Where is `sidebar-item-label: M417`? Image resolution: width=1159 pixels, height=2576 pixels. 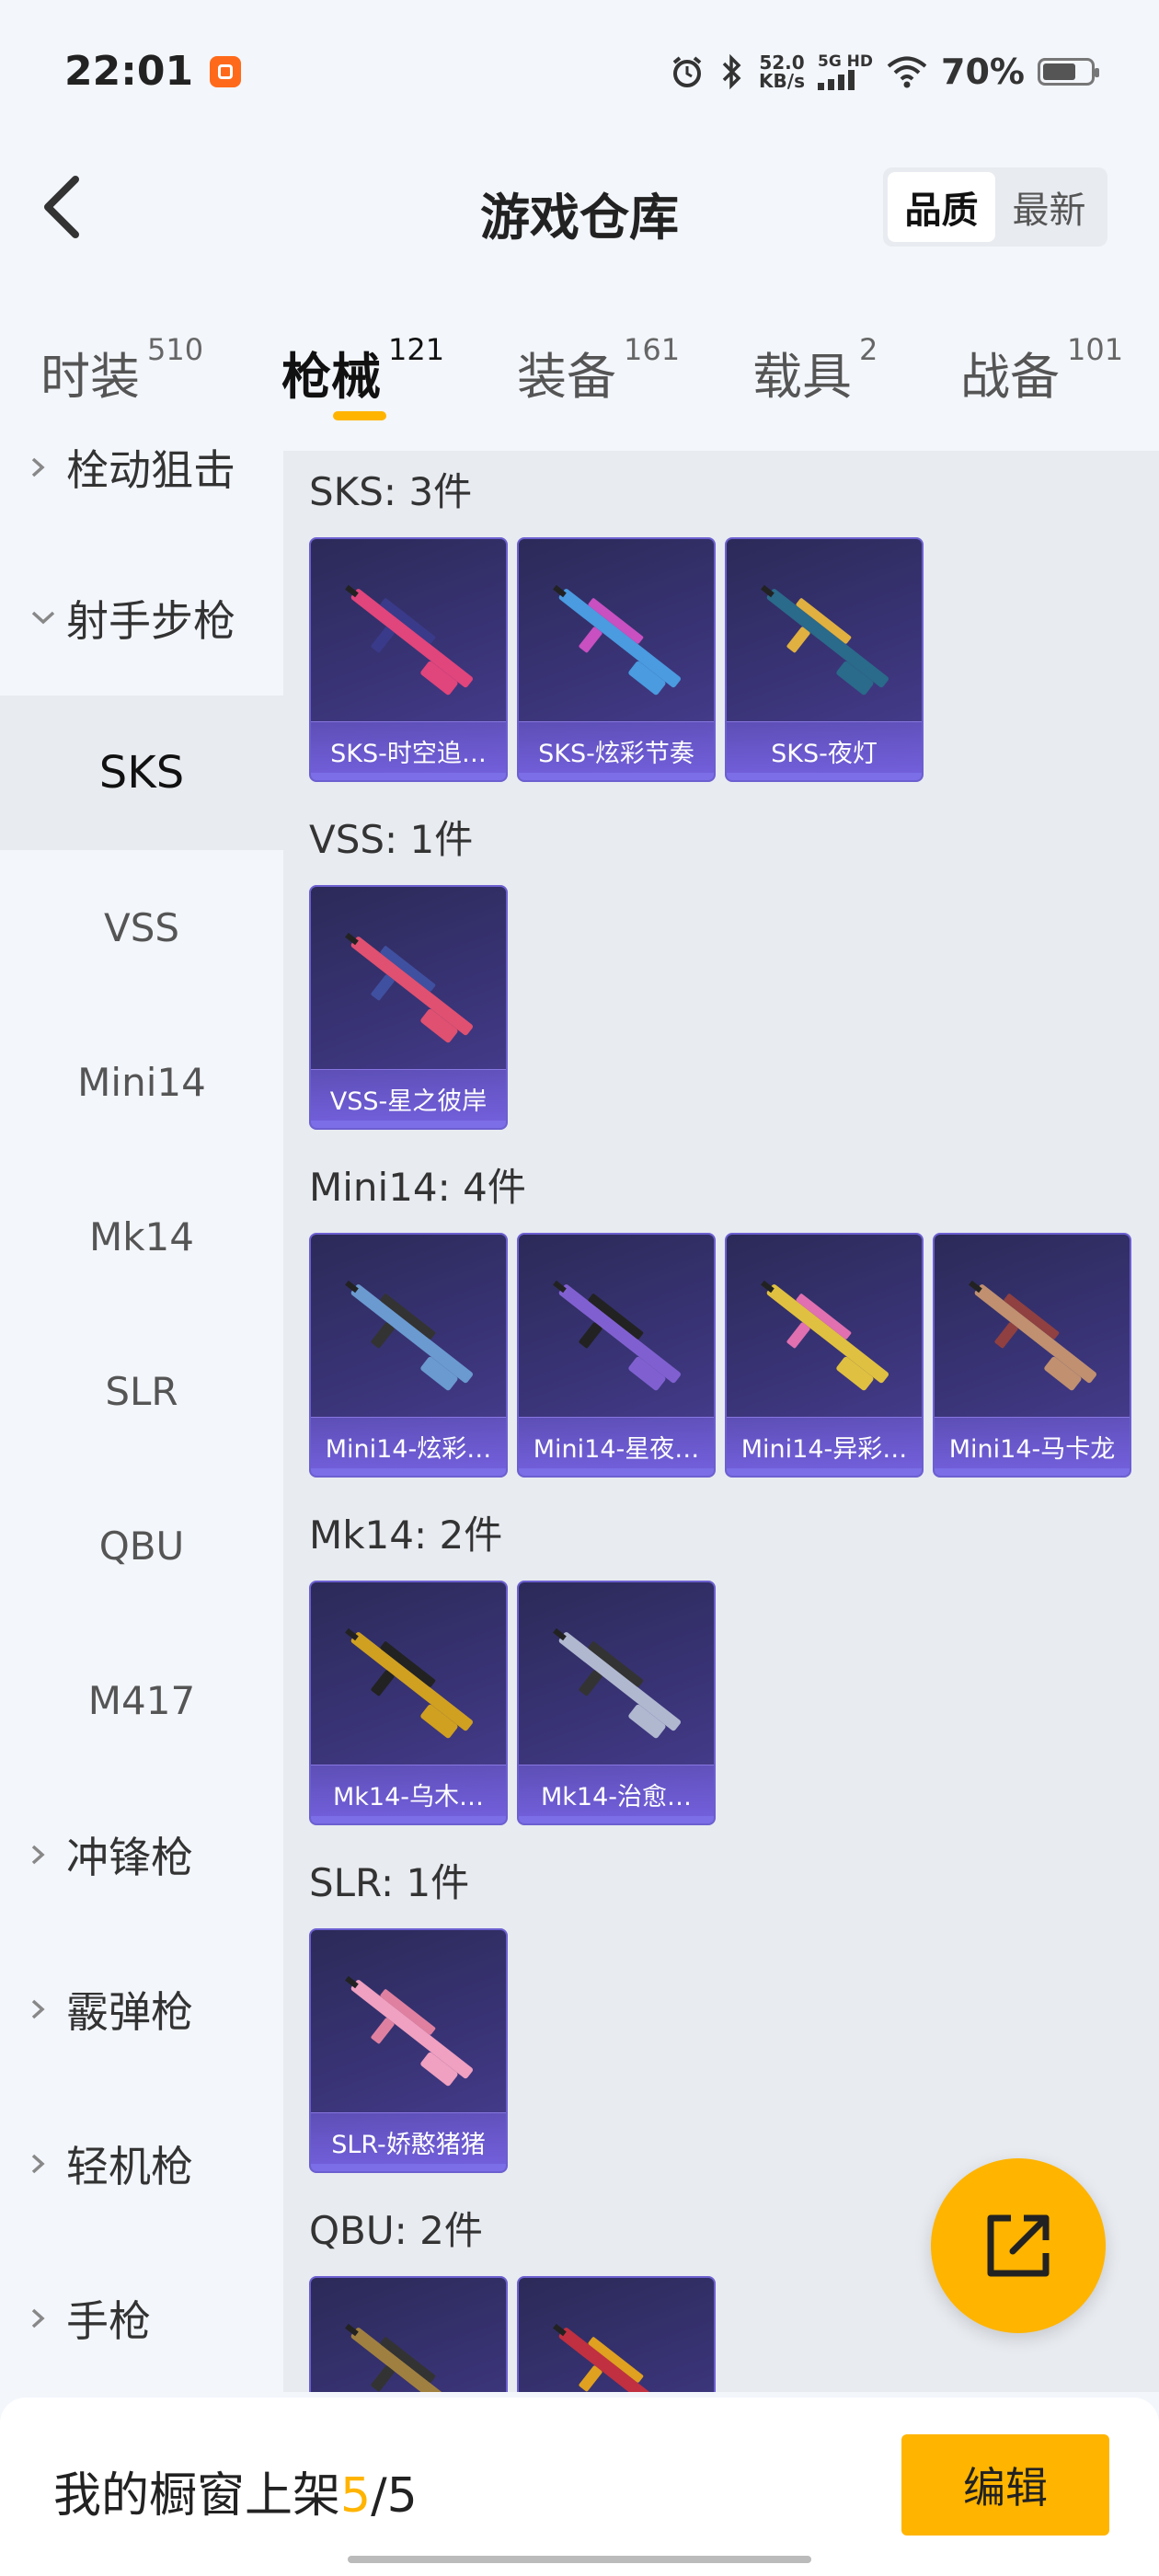
sidebar-item-label: M417 is located at coordinates (141, 1700).